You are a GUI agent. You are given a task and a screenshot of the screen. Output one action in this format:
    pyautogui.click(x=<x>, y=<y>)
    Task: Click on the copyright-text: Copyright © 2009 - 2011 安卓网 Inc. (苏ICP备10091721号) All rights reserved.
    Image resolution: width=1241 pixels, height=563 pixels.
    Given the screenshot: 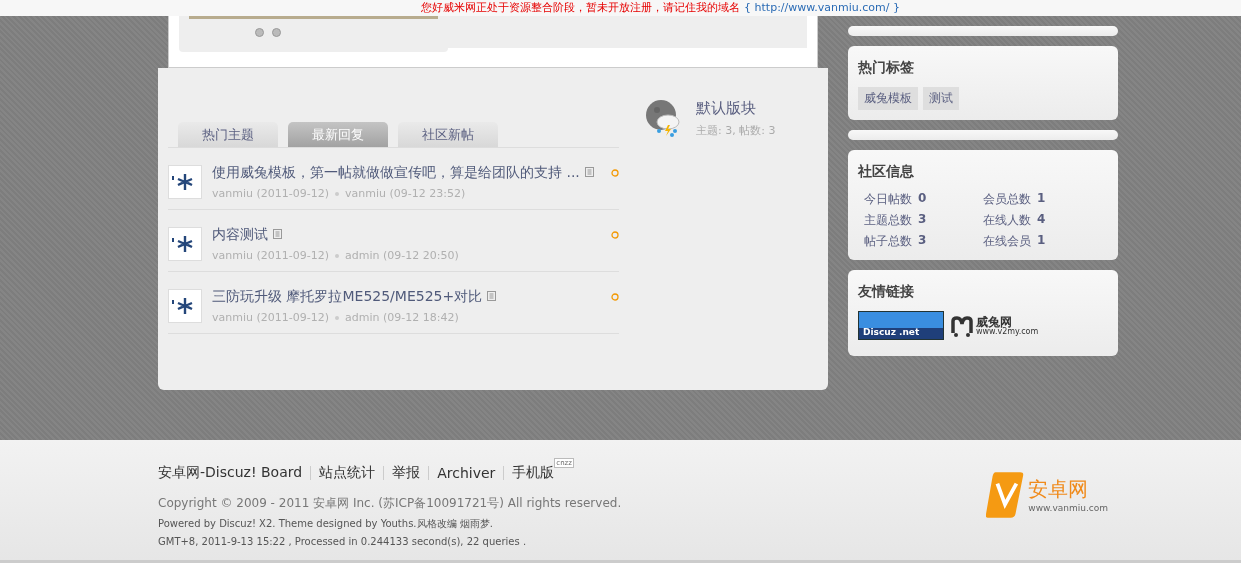 What is the action you would take?
    pyautogui.click(x=390, y=503)
    